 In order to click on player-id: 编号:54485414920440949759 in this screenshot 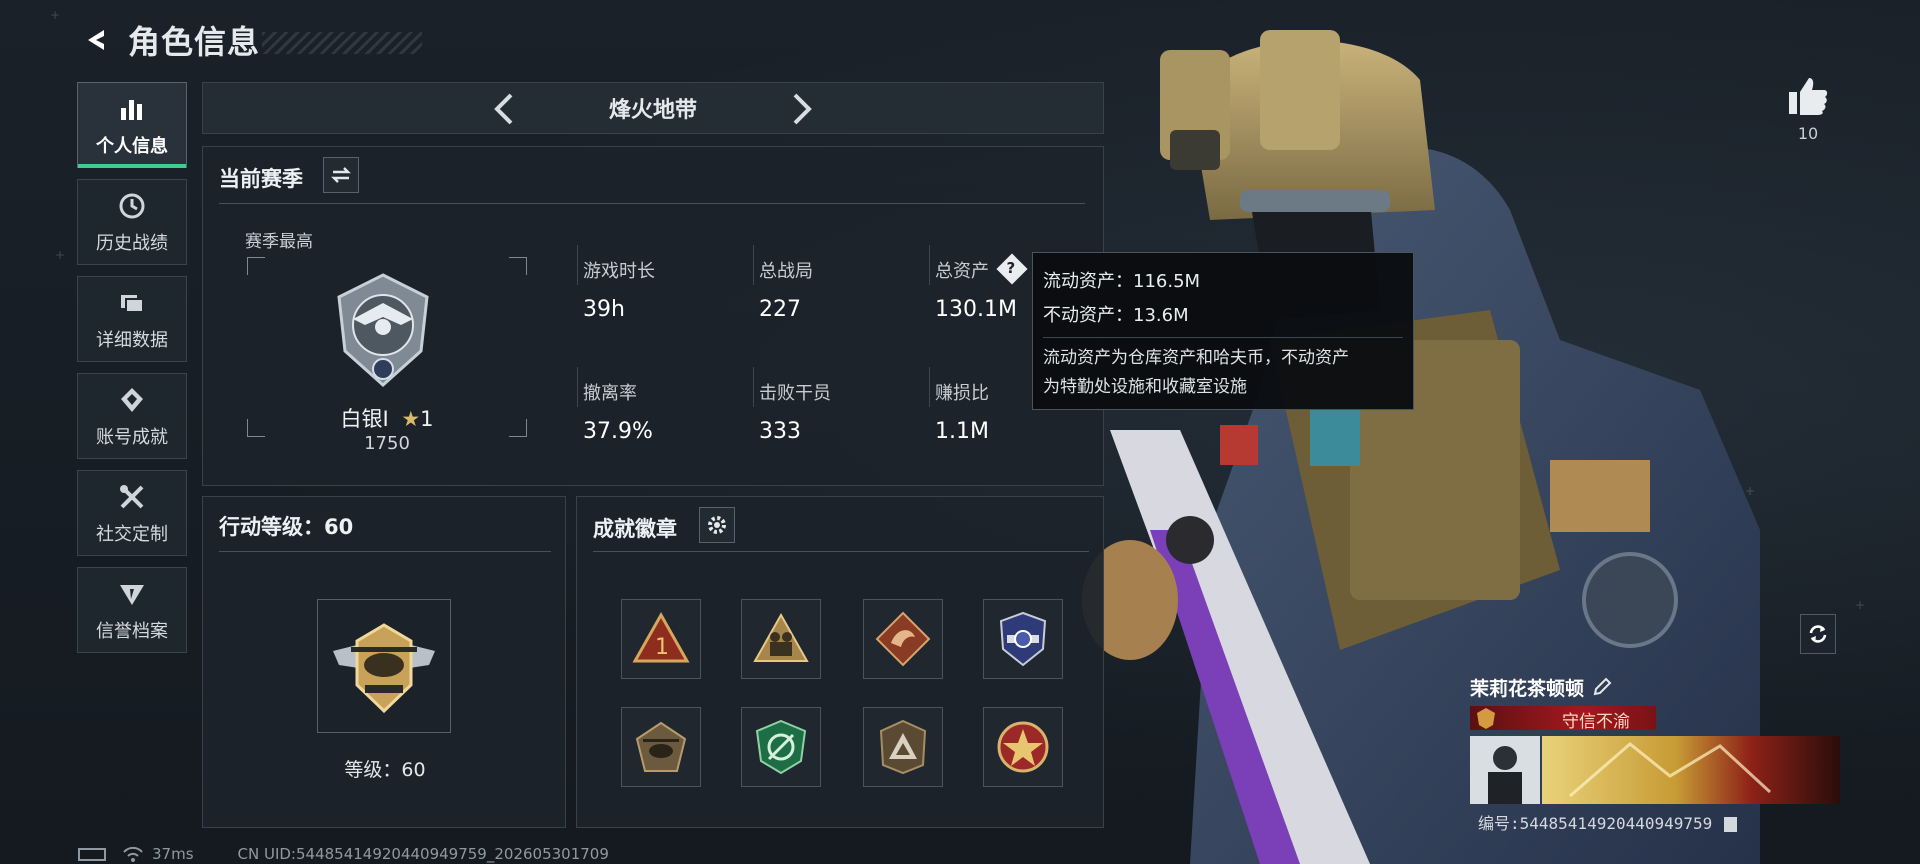, I will do `click(1595, 823)`.